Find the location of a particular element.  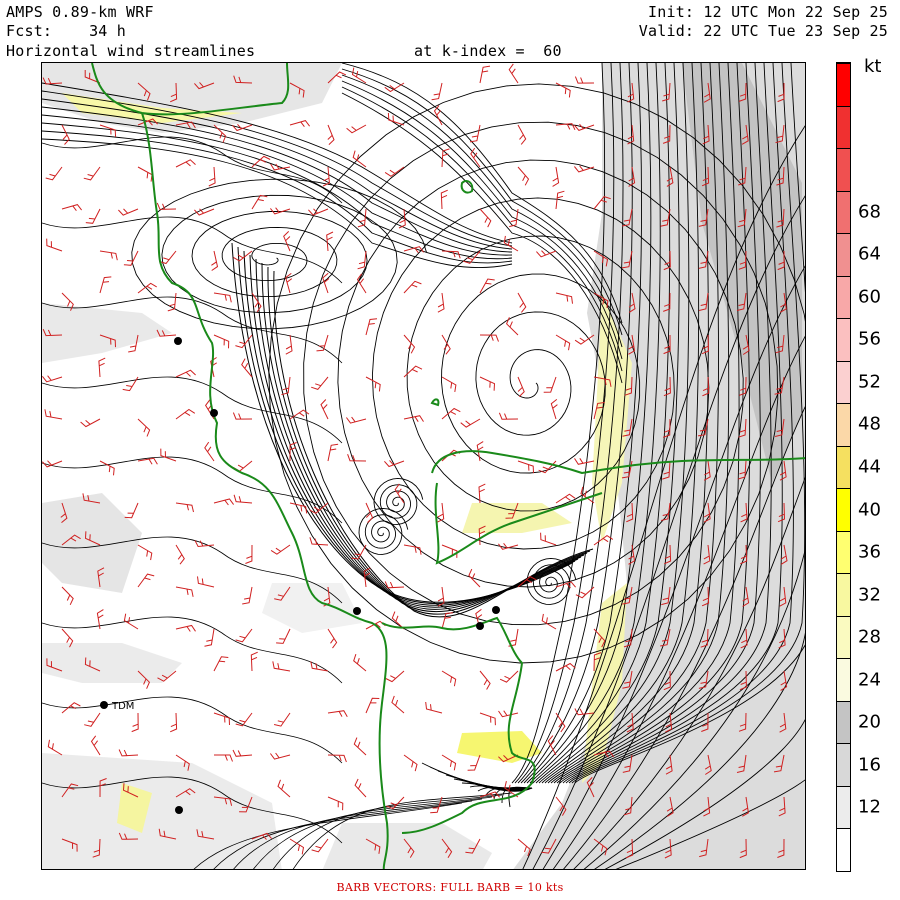

station-marker-tdm is located at coordinates (104, 705).